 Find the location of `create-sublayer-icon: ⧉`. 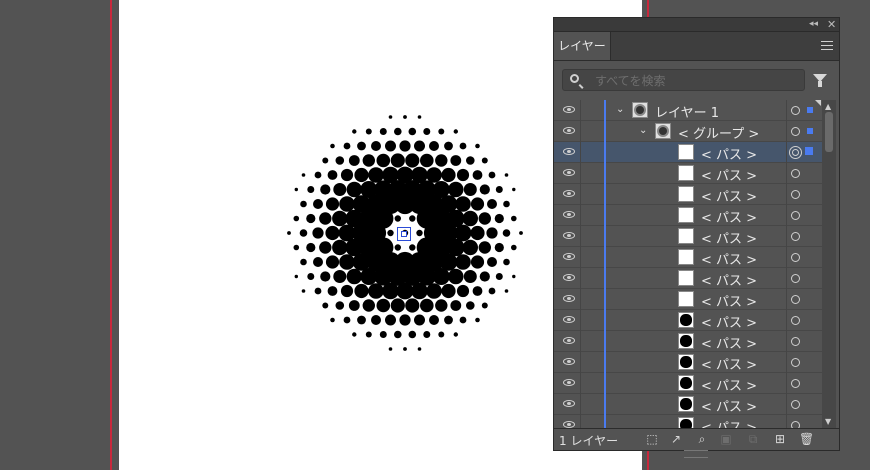

create-sublayer-icon: ⧉ is located at coordinates (753, 439).